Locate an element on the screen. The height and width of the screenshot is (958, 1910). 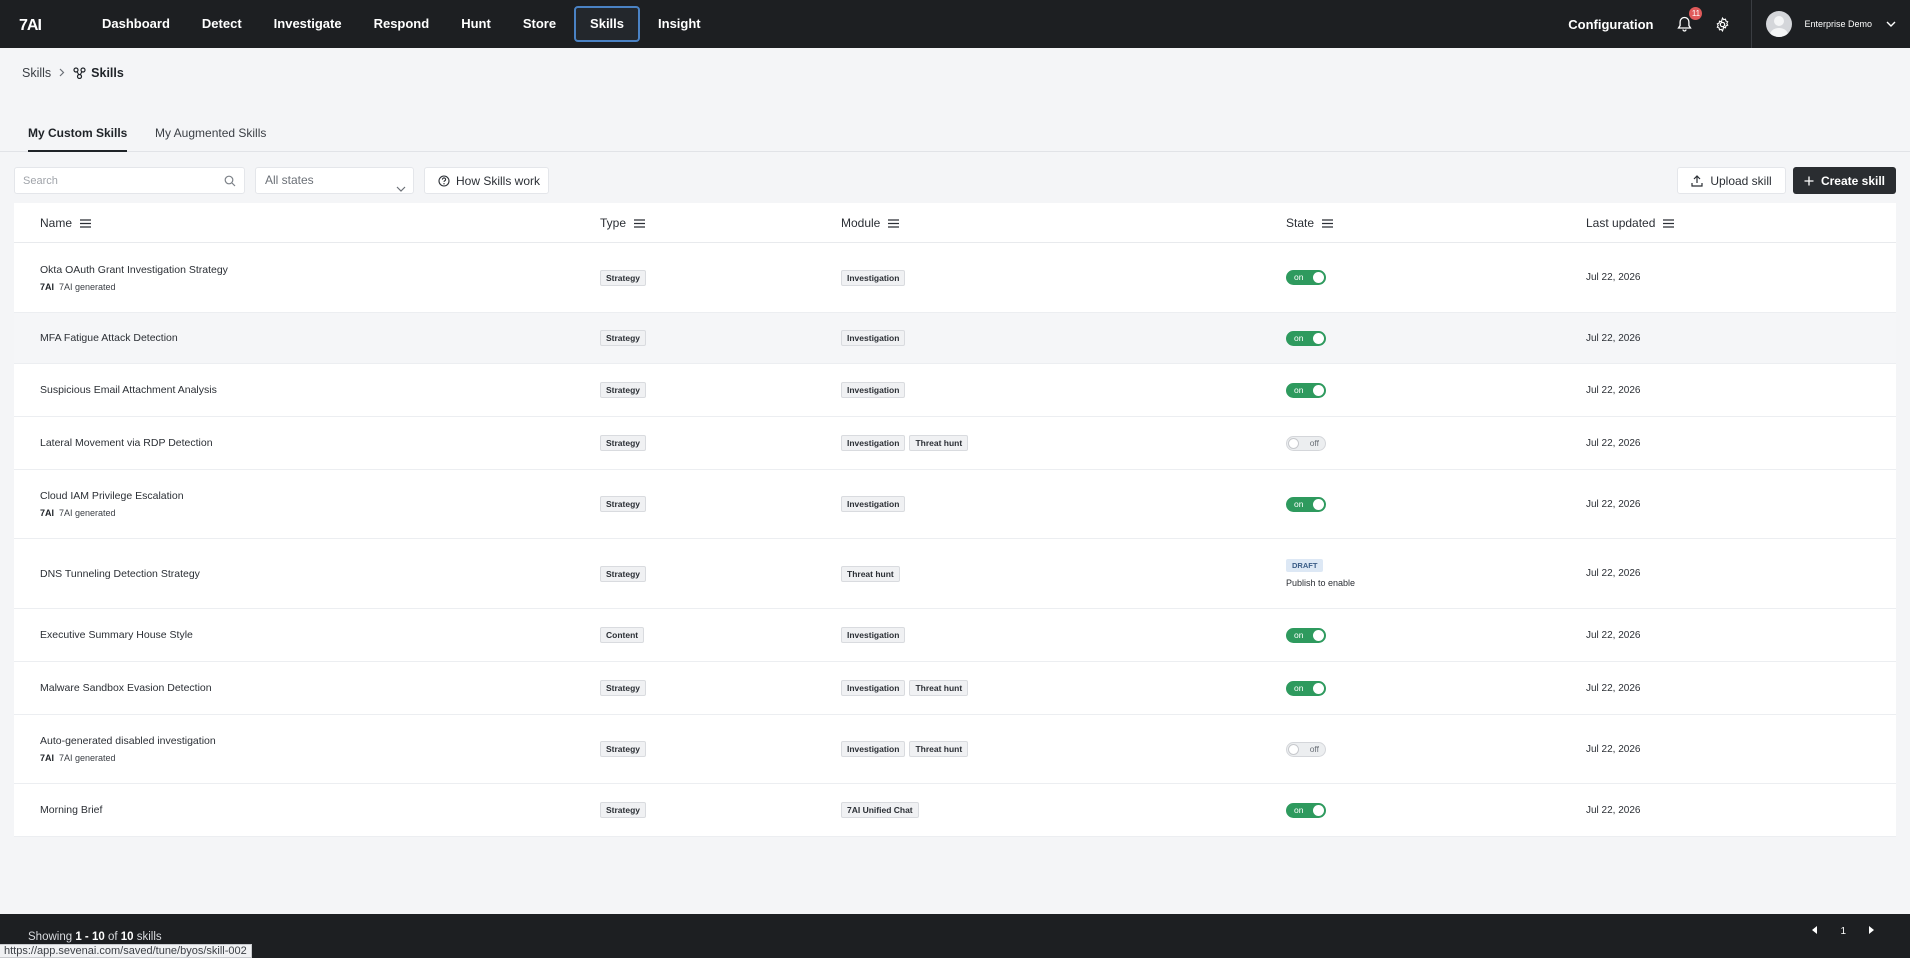
column-header-type: Type is located at coordinates (623, 223).